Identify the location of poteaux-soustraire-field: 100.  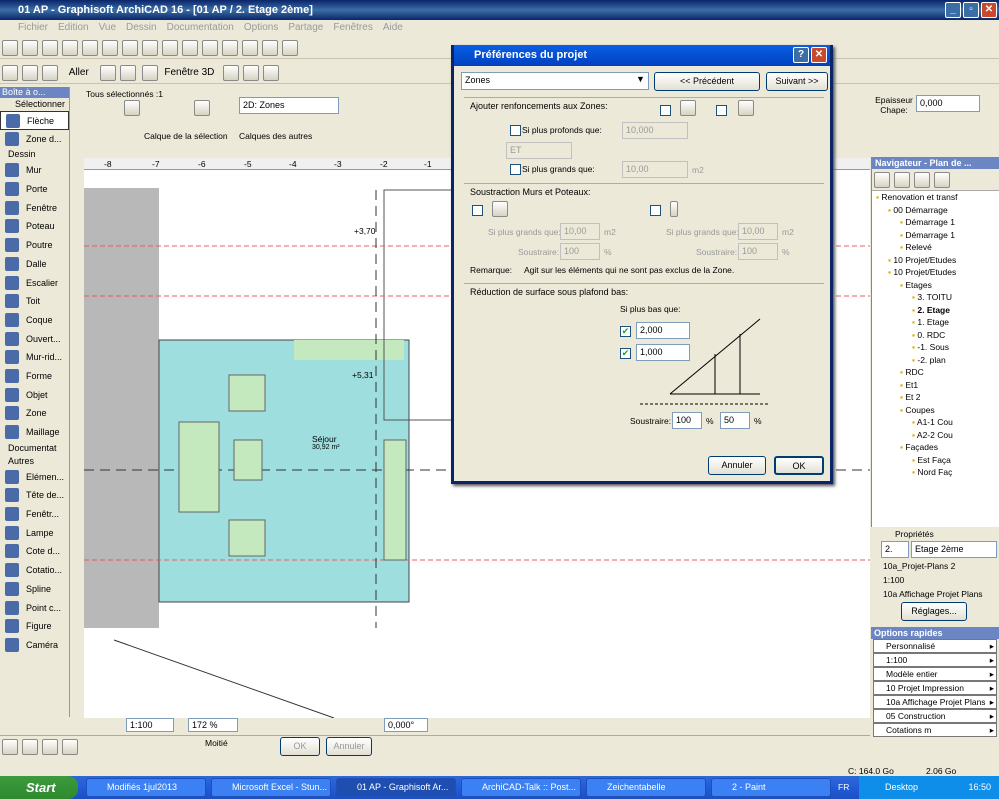
(758, 251).